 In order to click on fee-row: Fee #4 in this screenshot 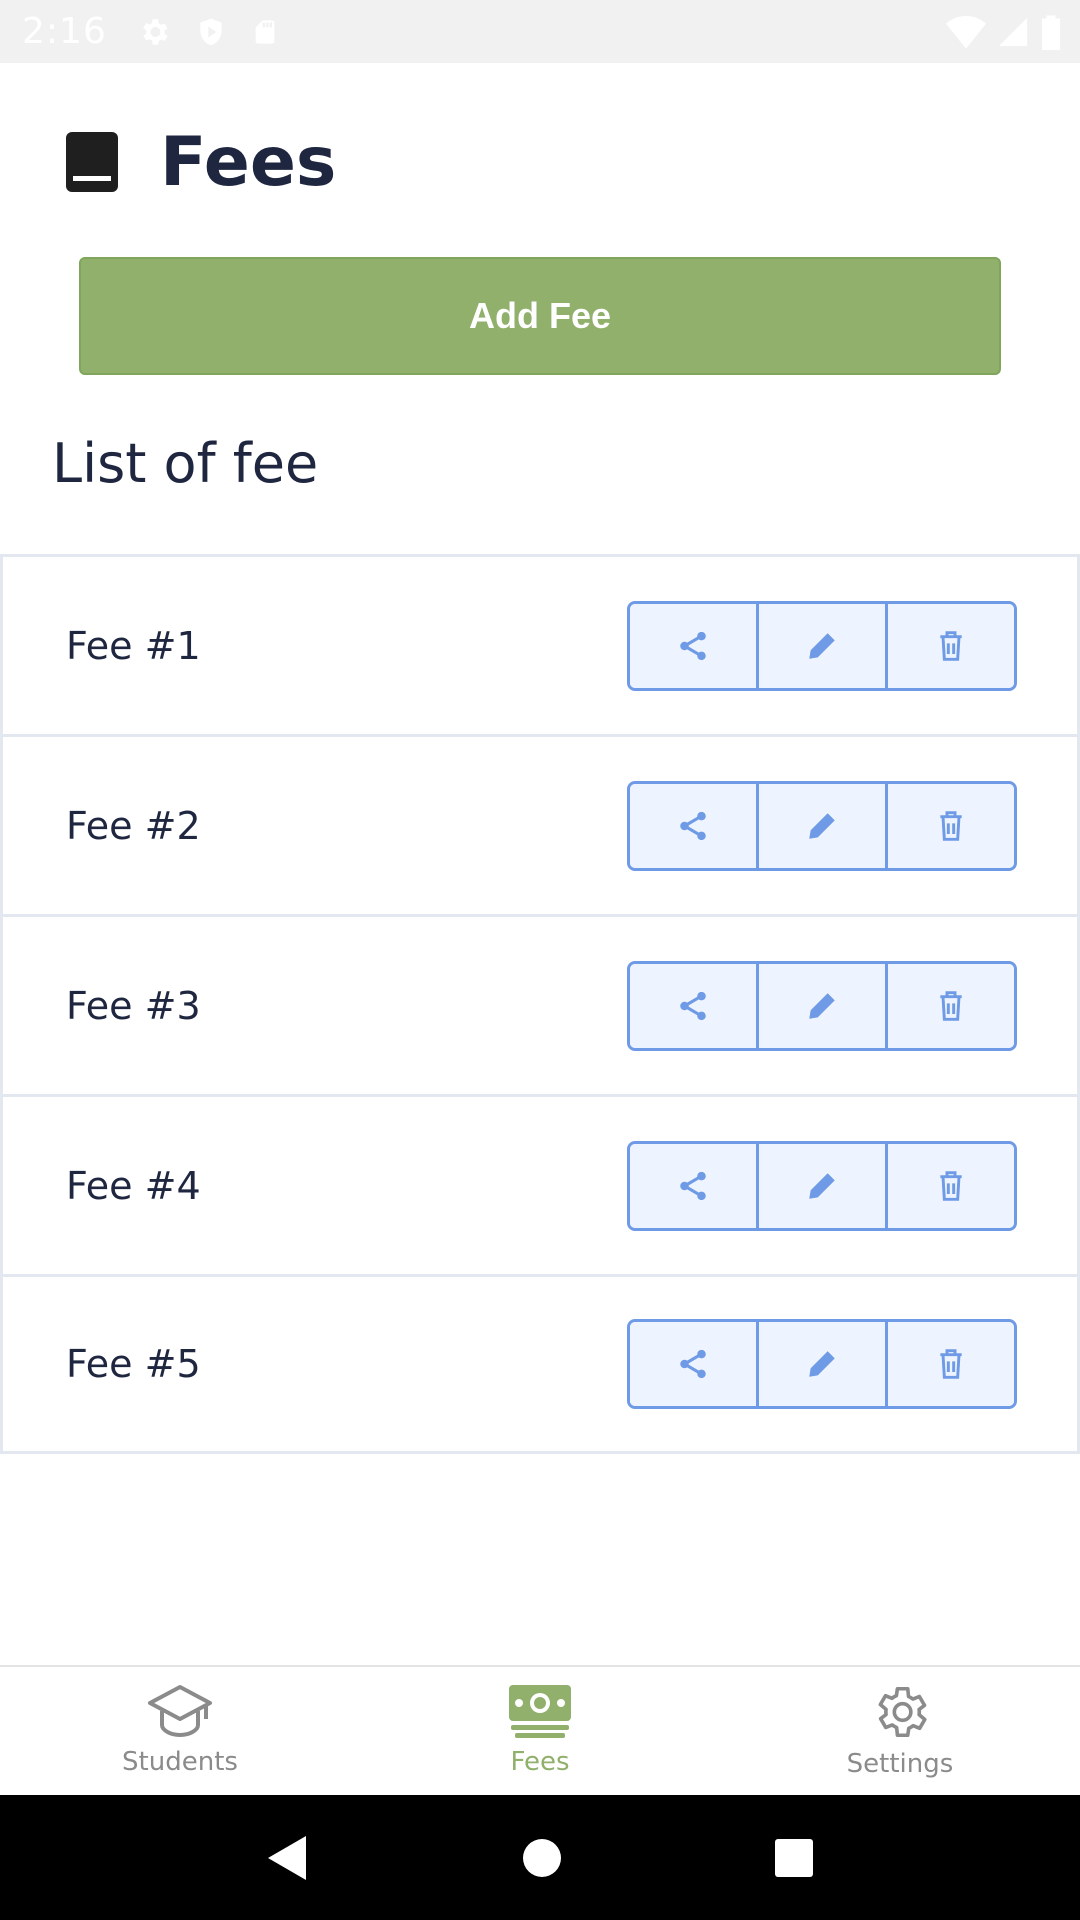, I will do `click(540, 1184)`.